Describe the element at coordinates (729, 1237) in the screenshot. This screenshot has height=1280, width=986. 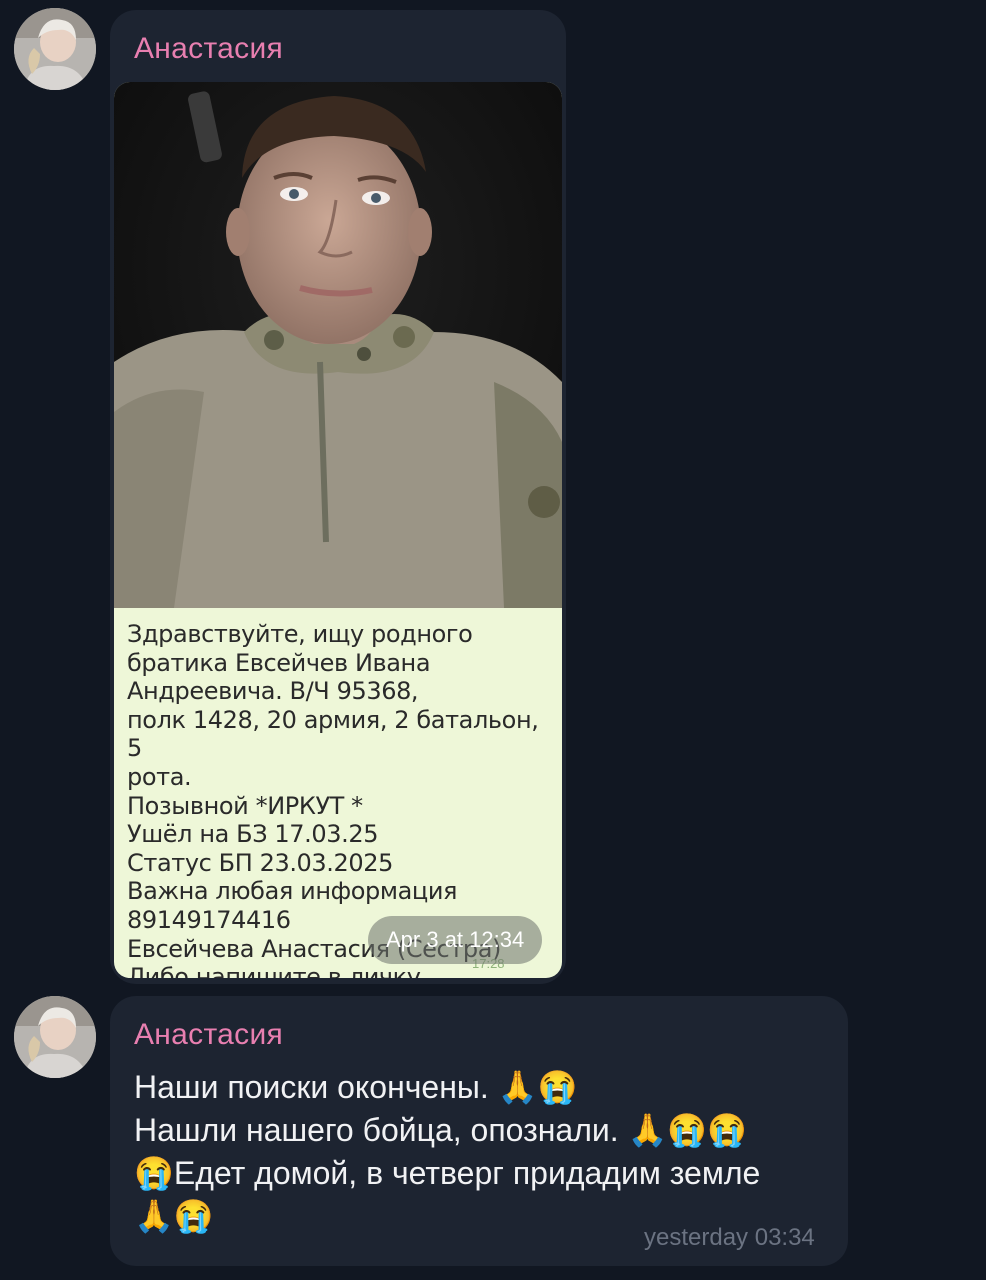
I see `message-timestamp: yesterday 03:34` at that location.